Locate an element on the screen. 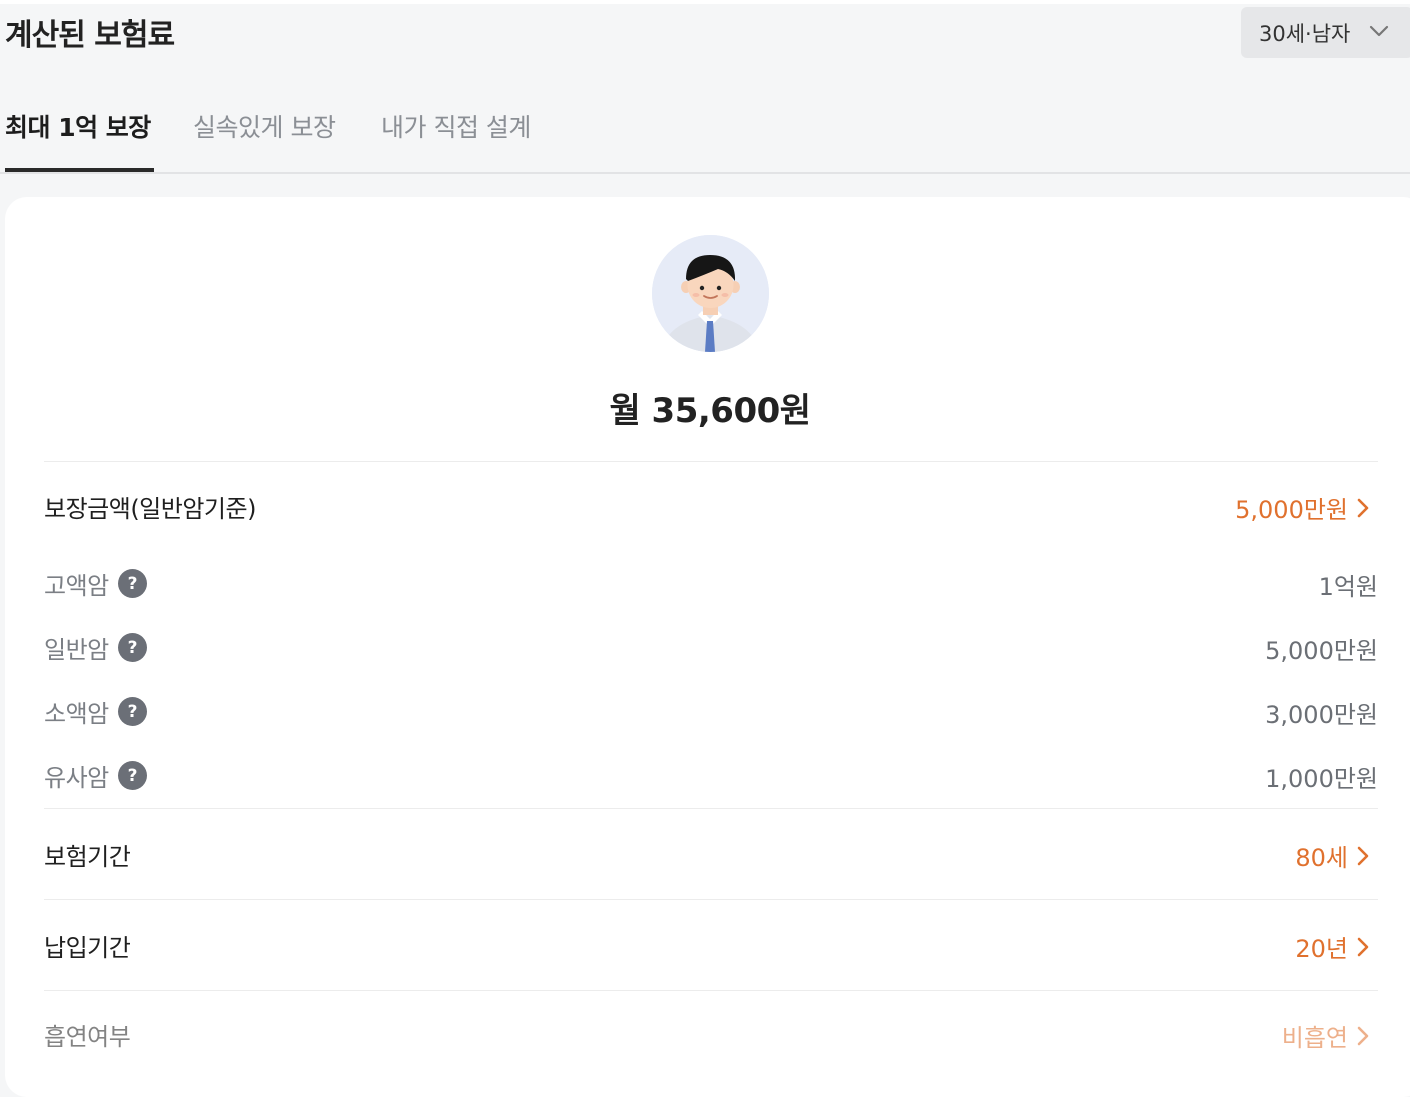 The height and width of the screenshot is (1097, 1410). chevron-down-icon is located at coordinates (1379, 31).